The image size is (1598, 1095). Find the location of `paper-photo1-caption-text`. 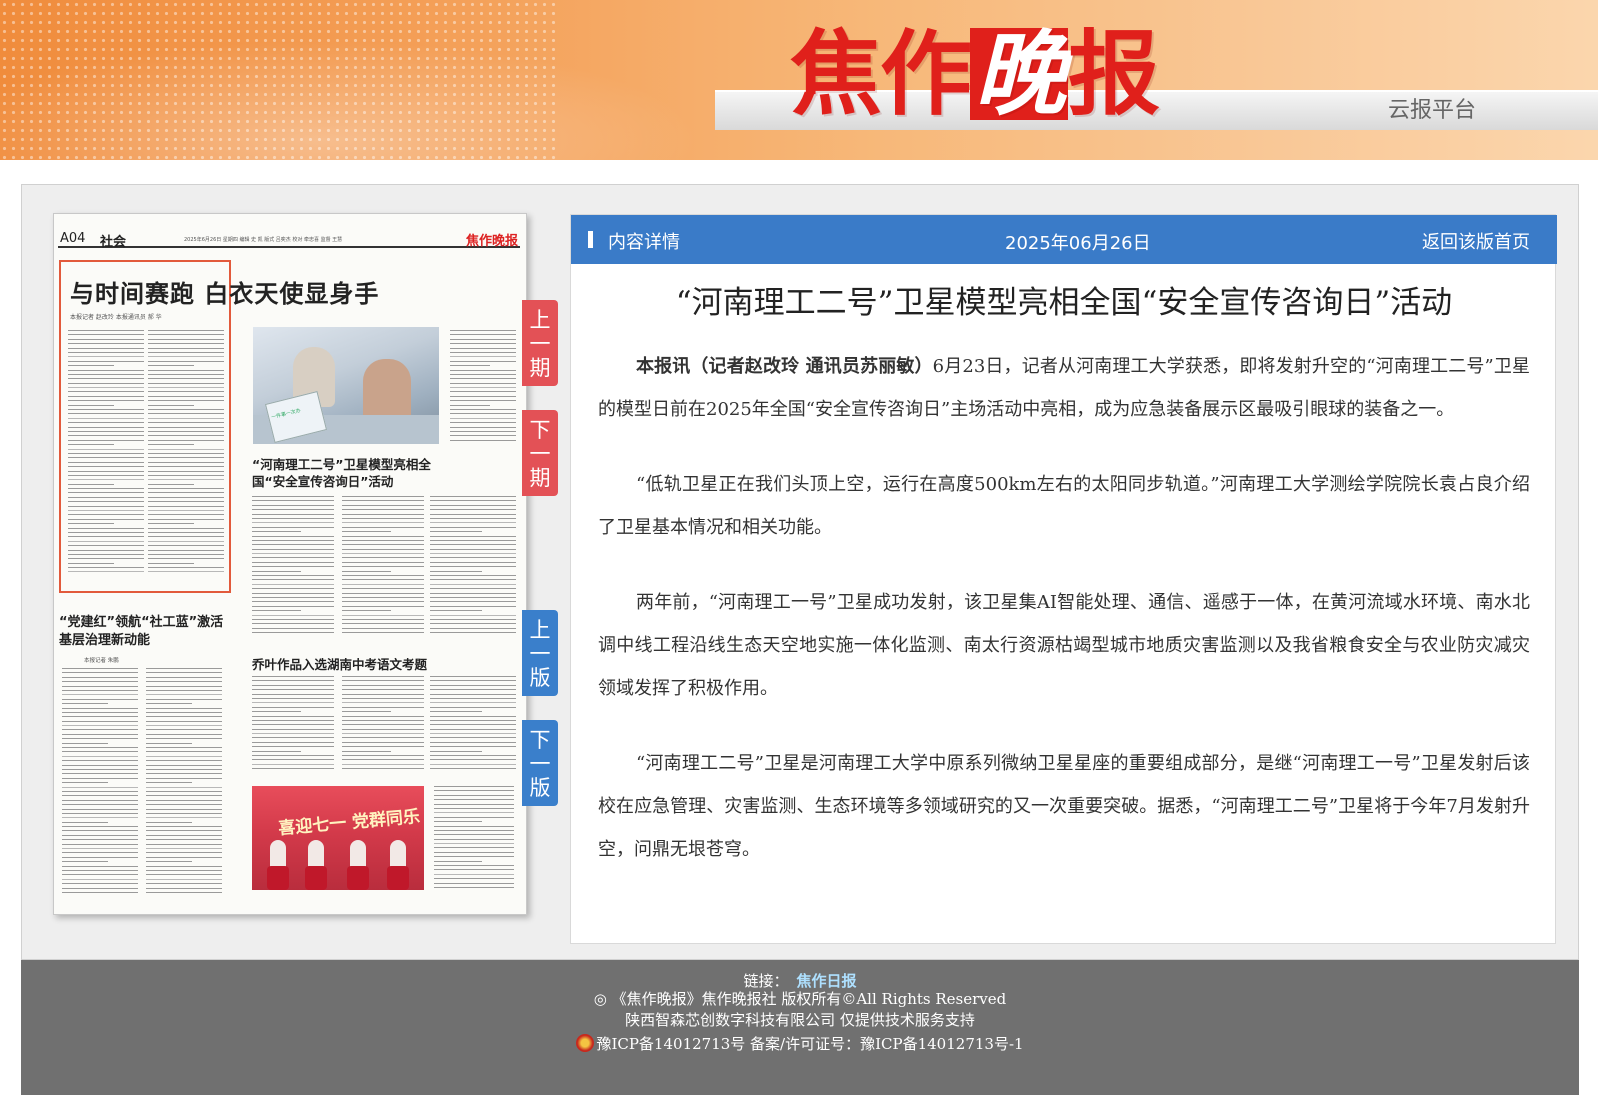

paper-photo1-caption-text is located at coordinates (483, 388).